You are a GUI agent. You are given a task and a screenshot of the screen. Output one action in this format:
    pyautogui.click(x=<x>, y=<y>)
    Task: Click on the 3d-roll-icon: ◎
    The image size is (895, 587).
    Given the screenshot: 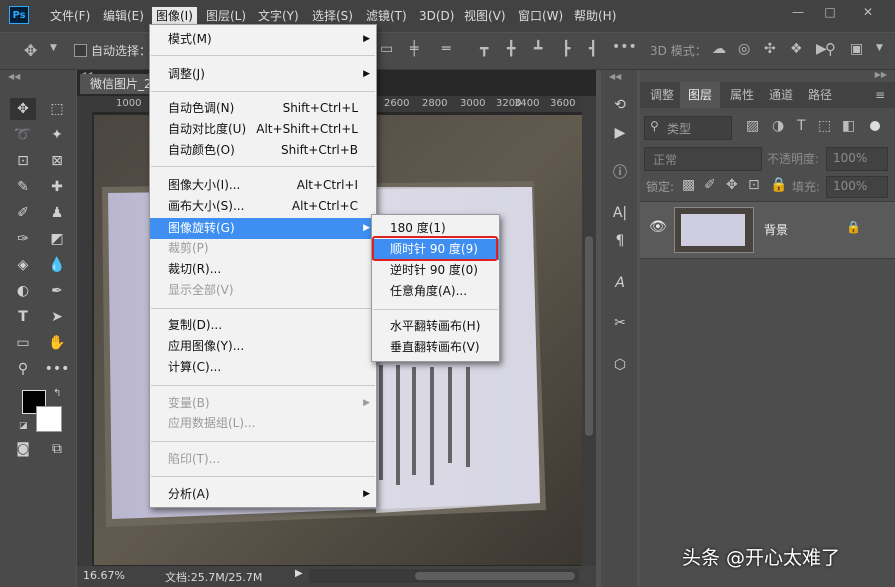 What is the action you would take?
    pyautogui.click(x=744, y=49)
    